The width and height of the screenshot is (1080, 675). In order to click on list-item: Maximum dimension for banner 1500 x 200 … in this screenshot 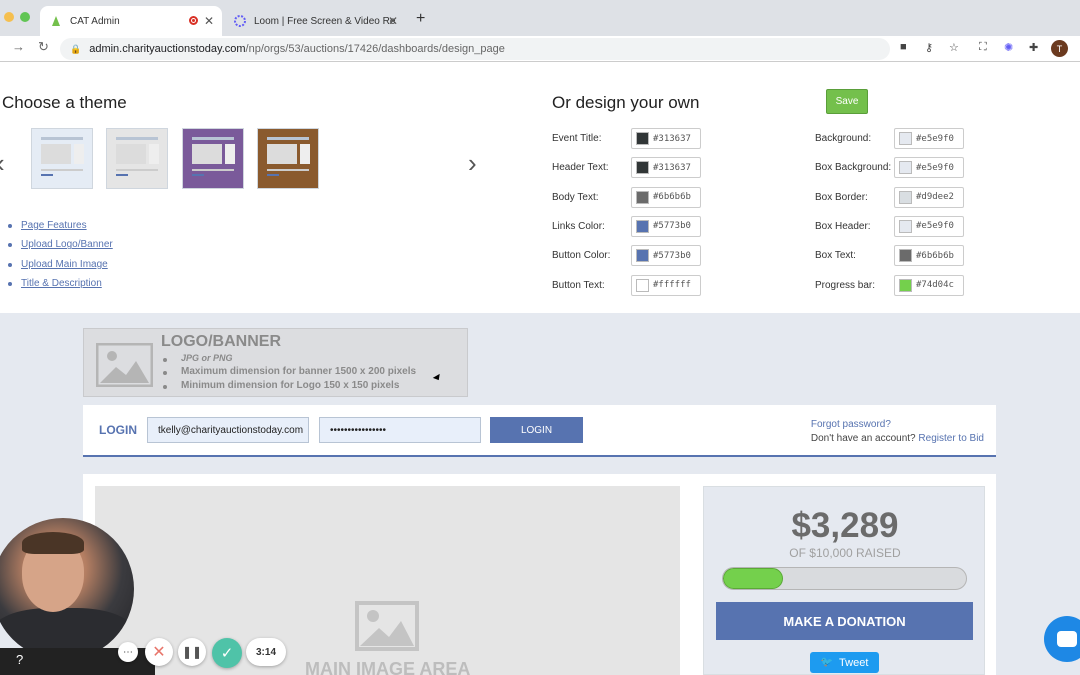, I will do `click(288, 373)`.